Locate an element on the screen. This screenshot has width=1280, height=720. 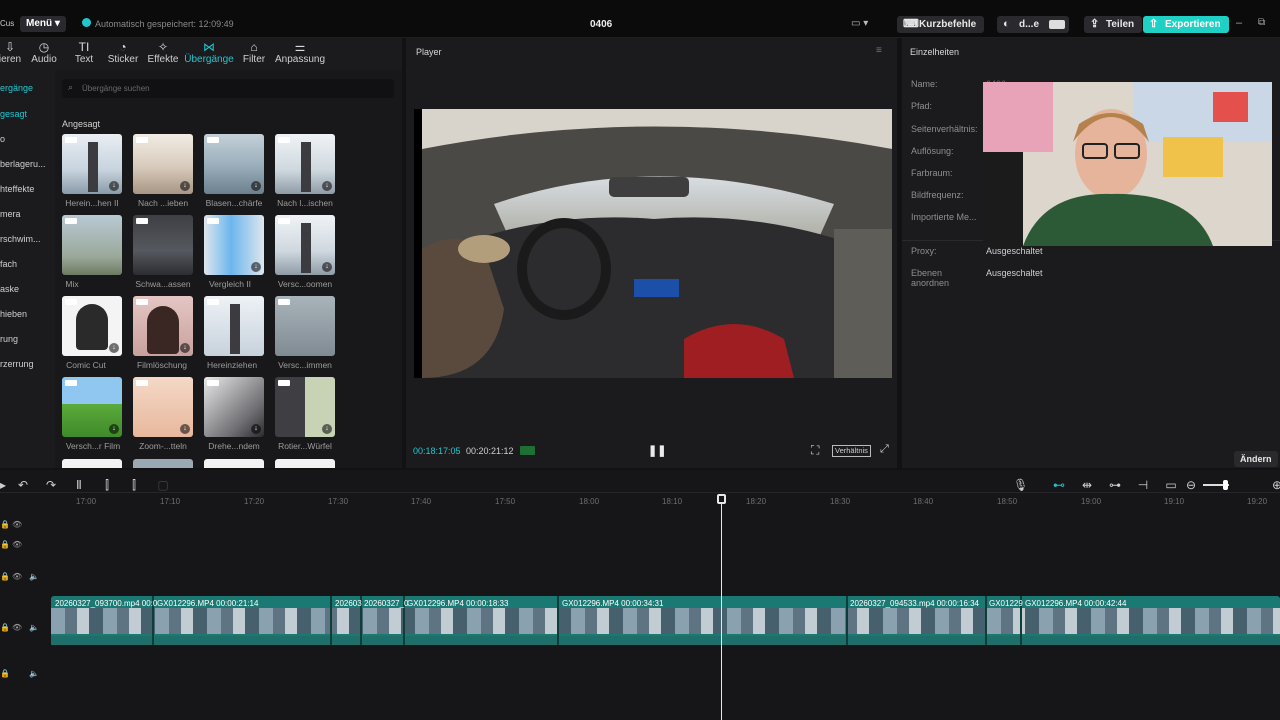
category-item: hteffekte is located at coordinates (17, 189).